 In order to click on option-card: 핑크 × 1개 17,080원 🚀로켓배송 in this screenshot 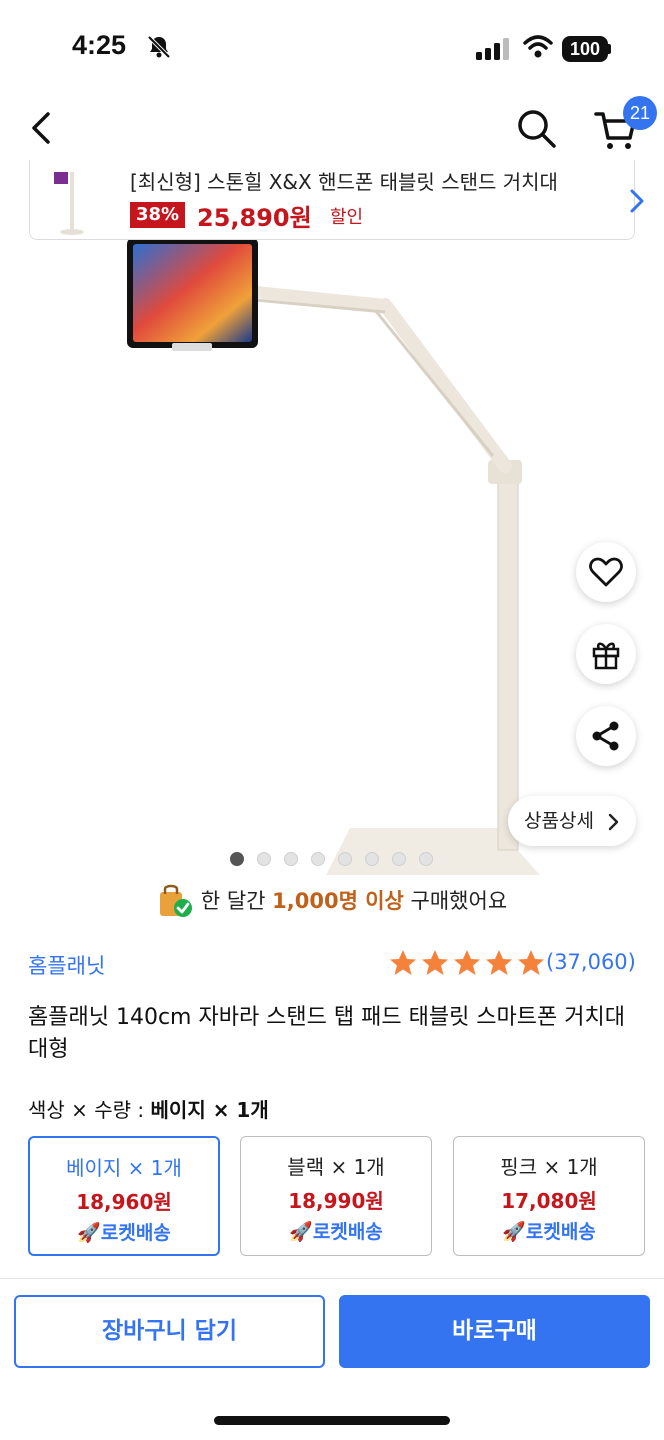, I will do `click(549, 1196)`.